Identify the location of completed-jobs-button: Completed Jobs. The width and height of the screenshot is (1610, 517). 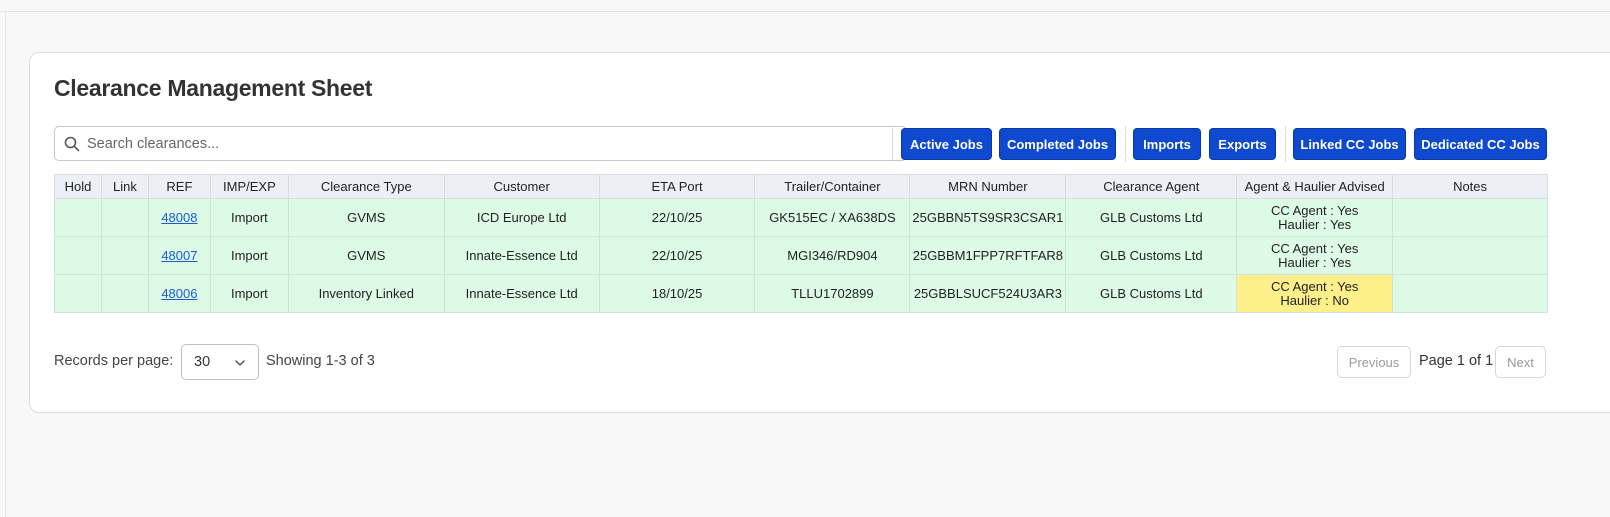
(1057, 144).